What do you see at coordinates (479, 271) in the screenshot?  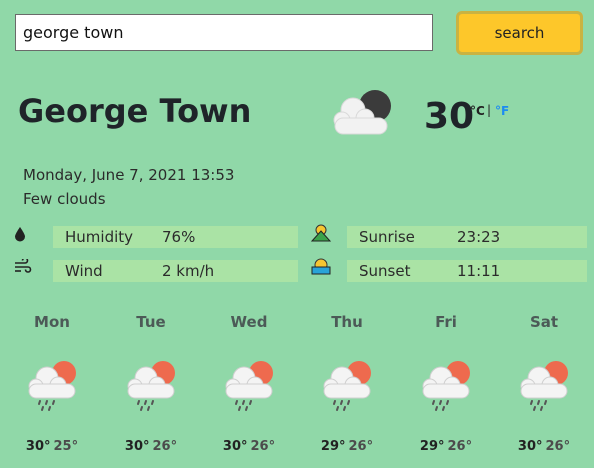 I see `sunset-value: 11:11` at bounding box center [479, 271].